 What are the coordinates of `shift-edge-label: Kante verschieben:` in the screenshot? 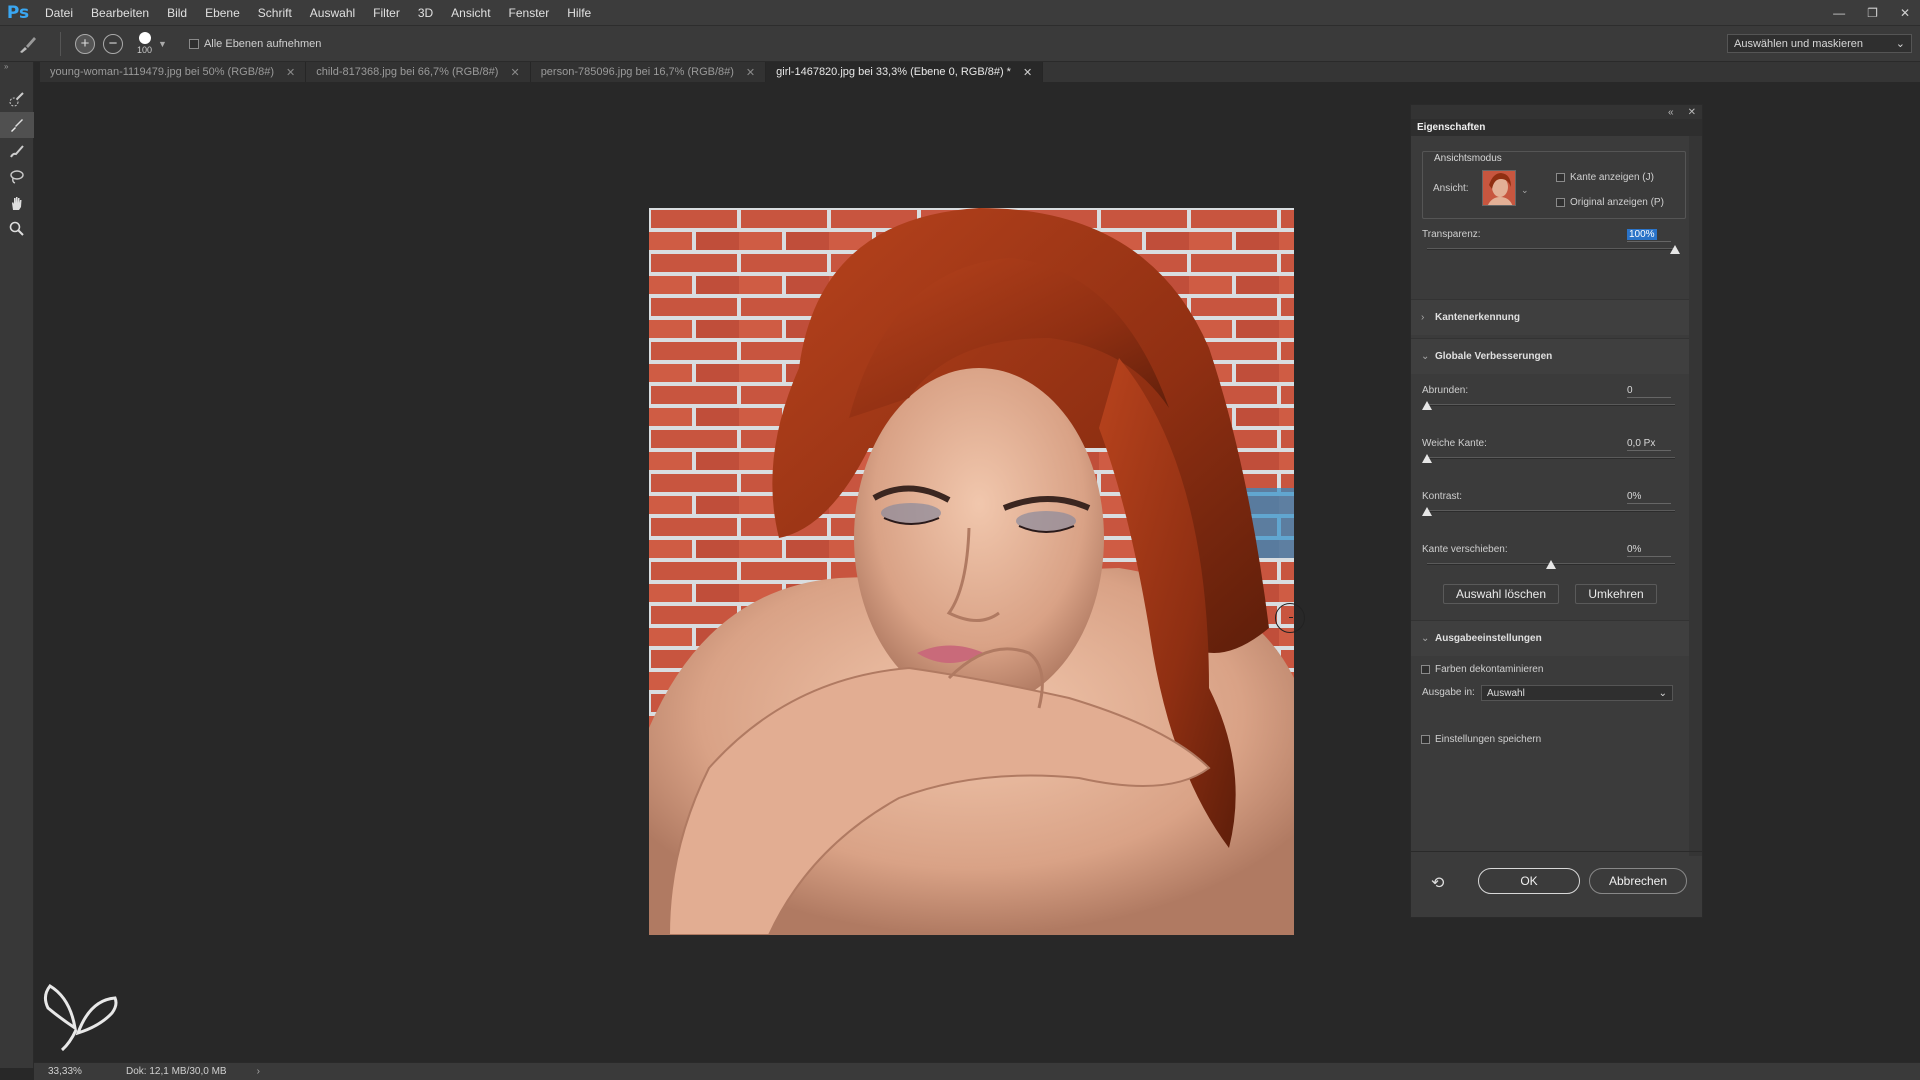 It's located at (1465, 549).